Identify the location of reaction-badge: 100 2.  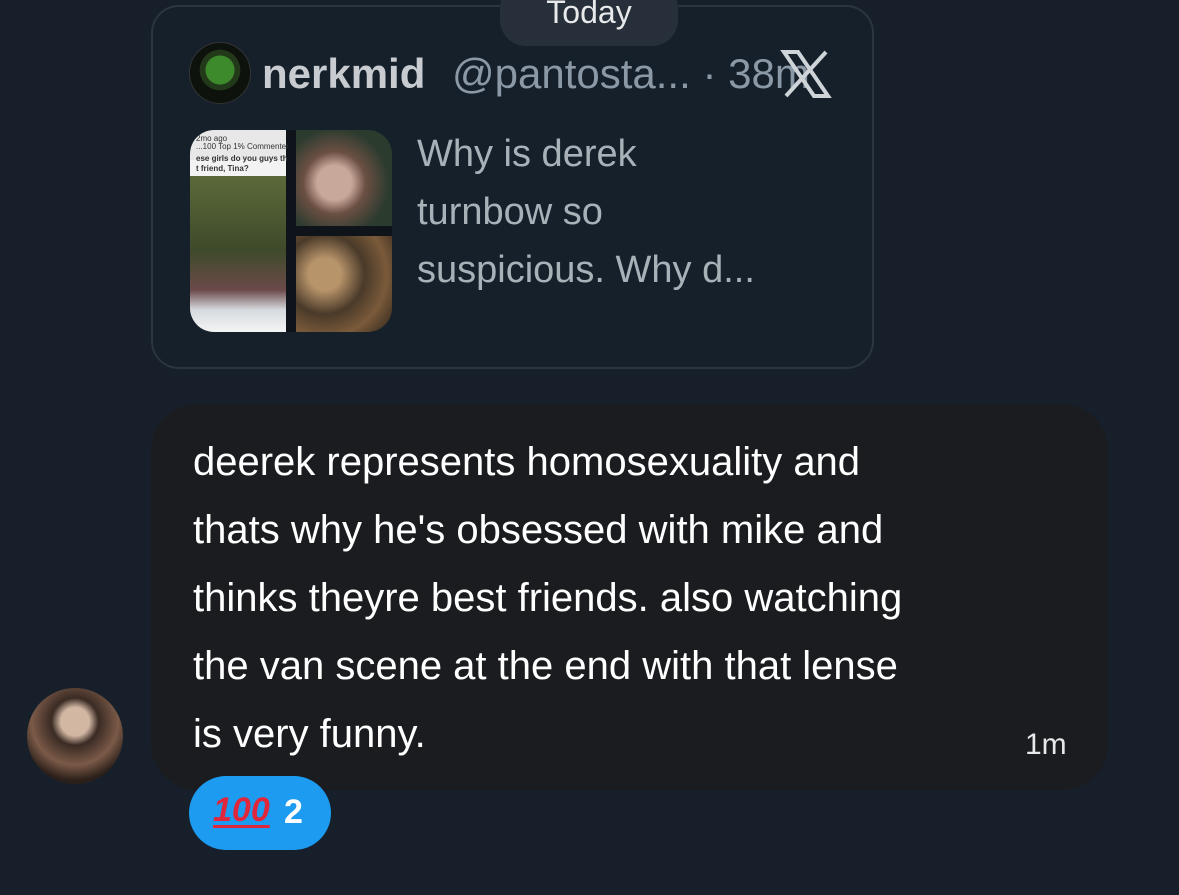
(260, 813).